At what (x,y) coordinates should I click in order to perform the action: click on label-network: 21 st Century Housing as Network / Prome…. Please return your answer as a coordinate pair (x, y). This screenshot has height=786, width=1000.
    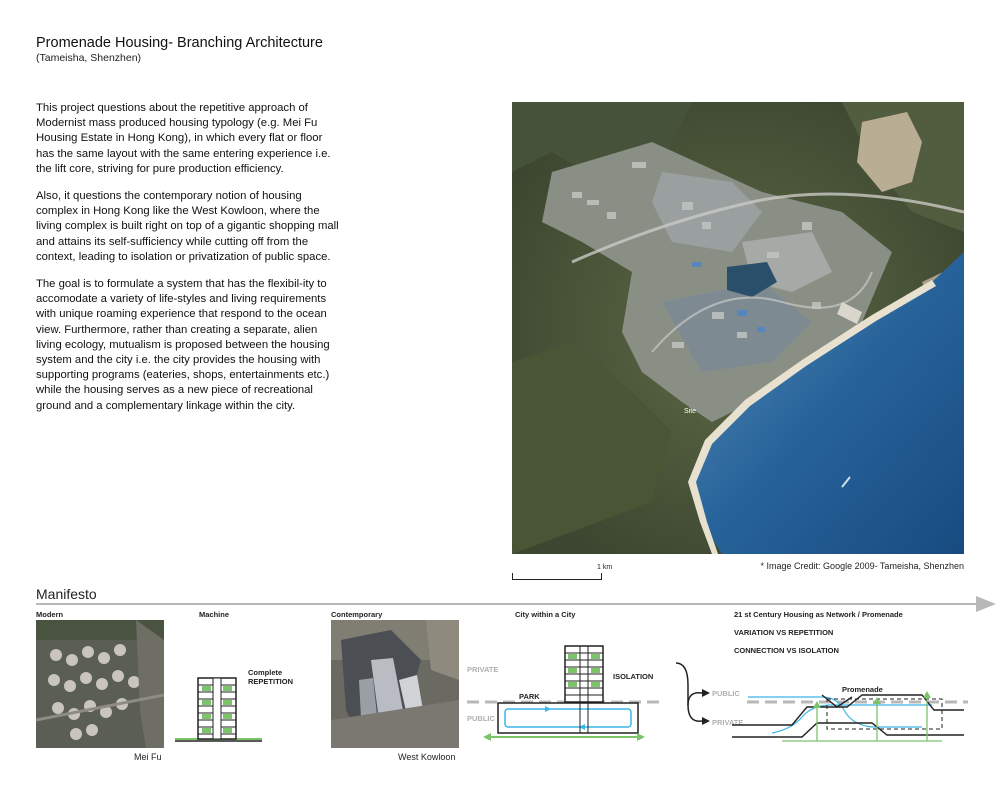
    Looking at the image, I should click on (818, 614).